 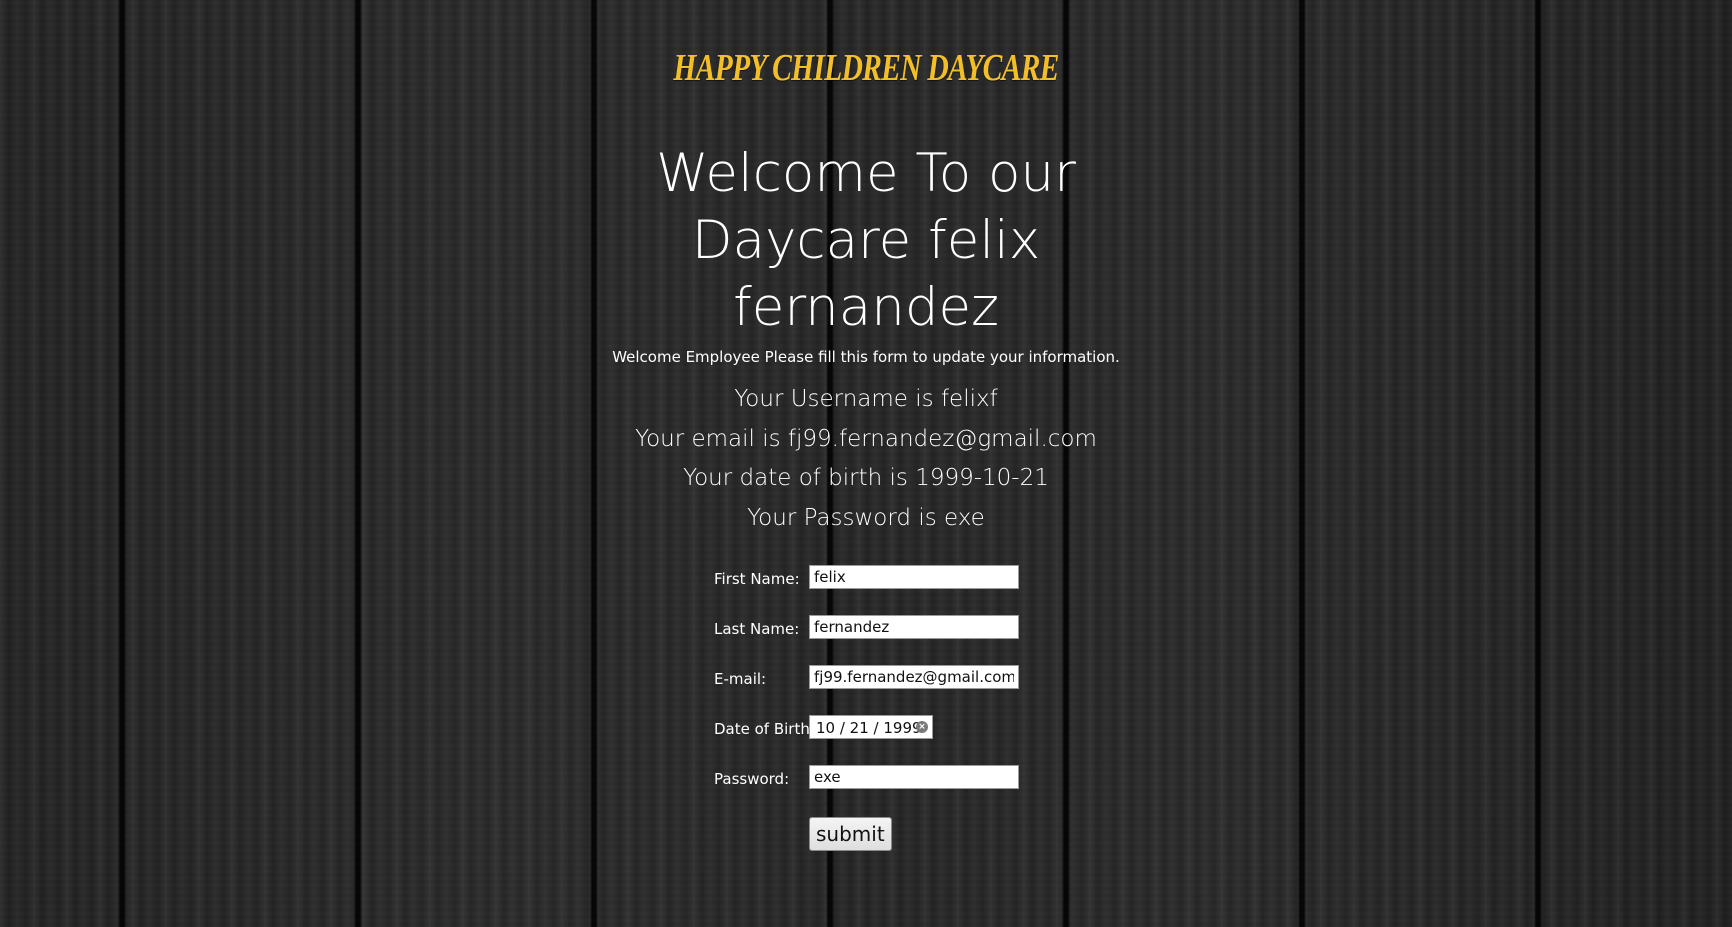 I want to click on password-label: Password:, so click(x=752, y=779).